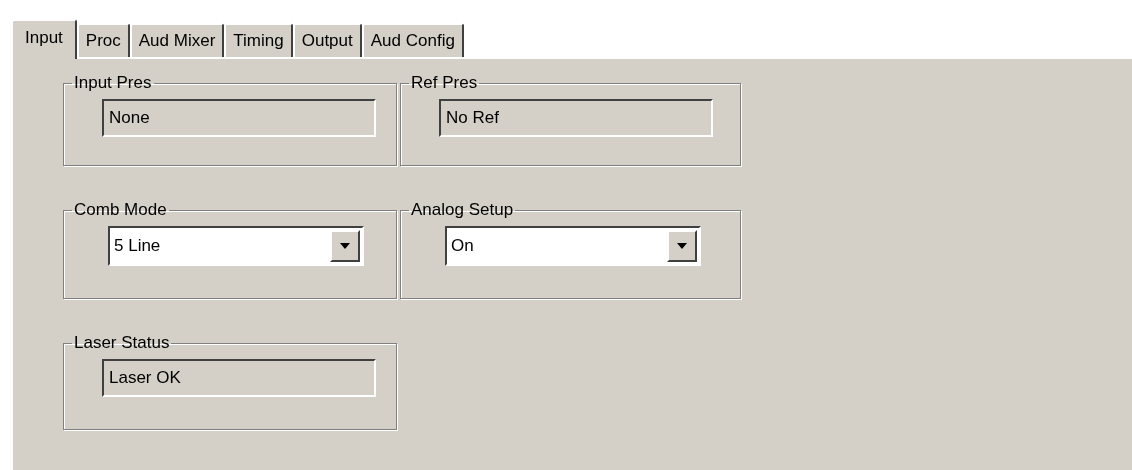 Image resolution: width=1132 pixels, height=470 pixels. I want to click on tab: Aud Mixer, so click(177, 40).